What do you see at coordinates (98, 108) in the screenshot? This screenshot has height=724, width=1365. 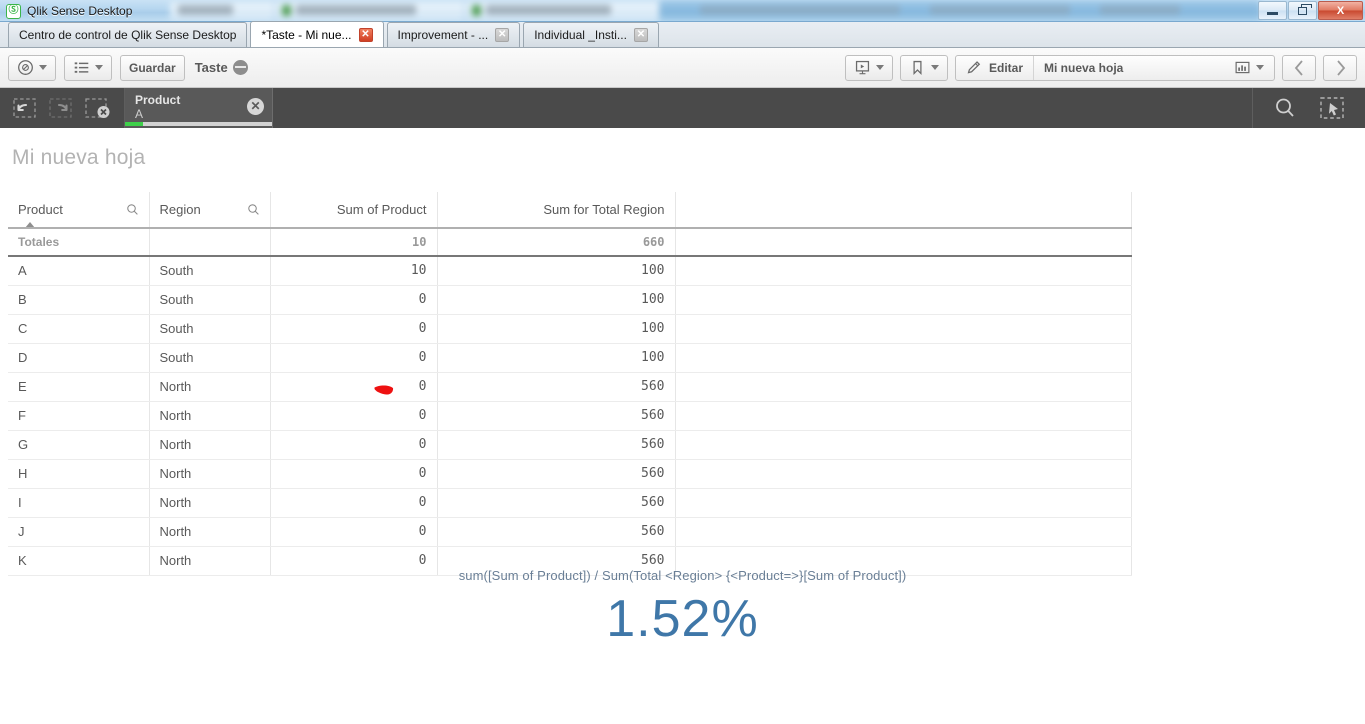 I see `clear-all-selections-icon` at bounding box center [98, 108].